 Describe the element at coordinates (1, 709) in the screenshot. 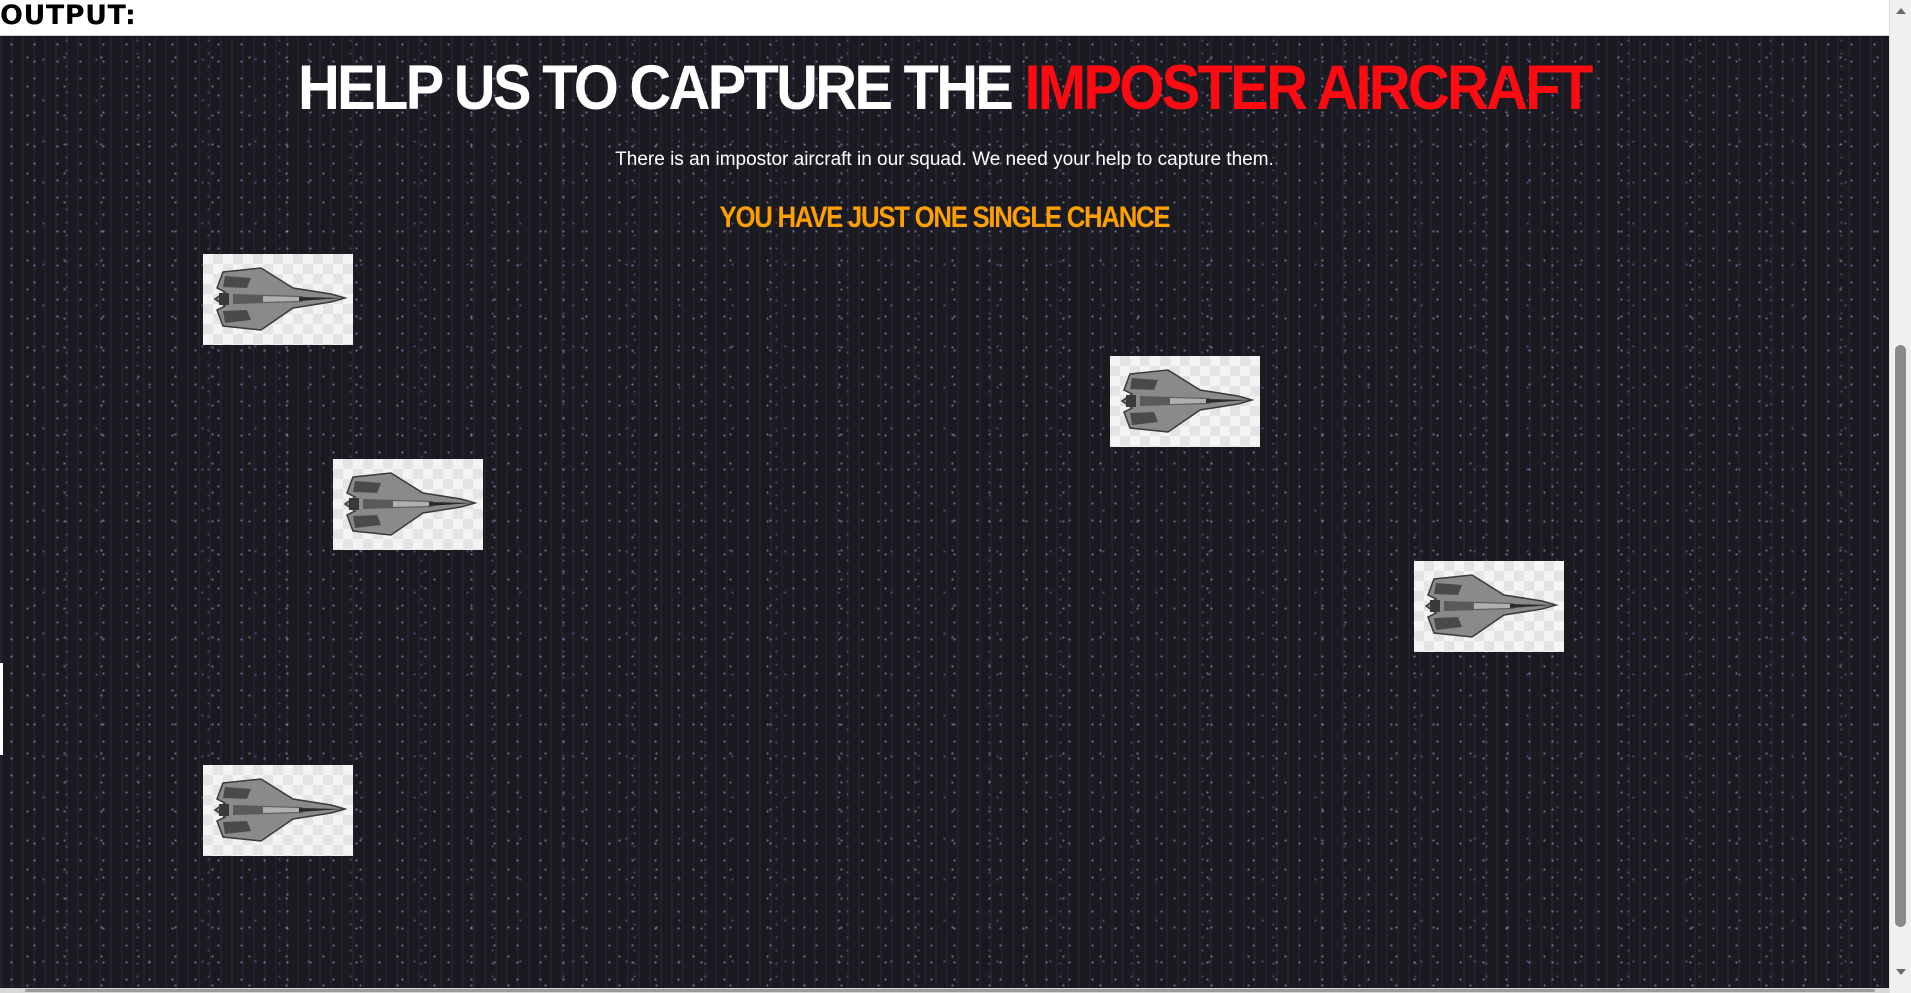

I see `left-edge-marker` at that location.